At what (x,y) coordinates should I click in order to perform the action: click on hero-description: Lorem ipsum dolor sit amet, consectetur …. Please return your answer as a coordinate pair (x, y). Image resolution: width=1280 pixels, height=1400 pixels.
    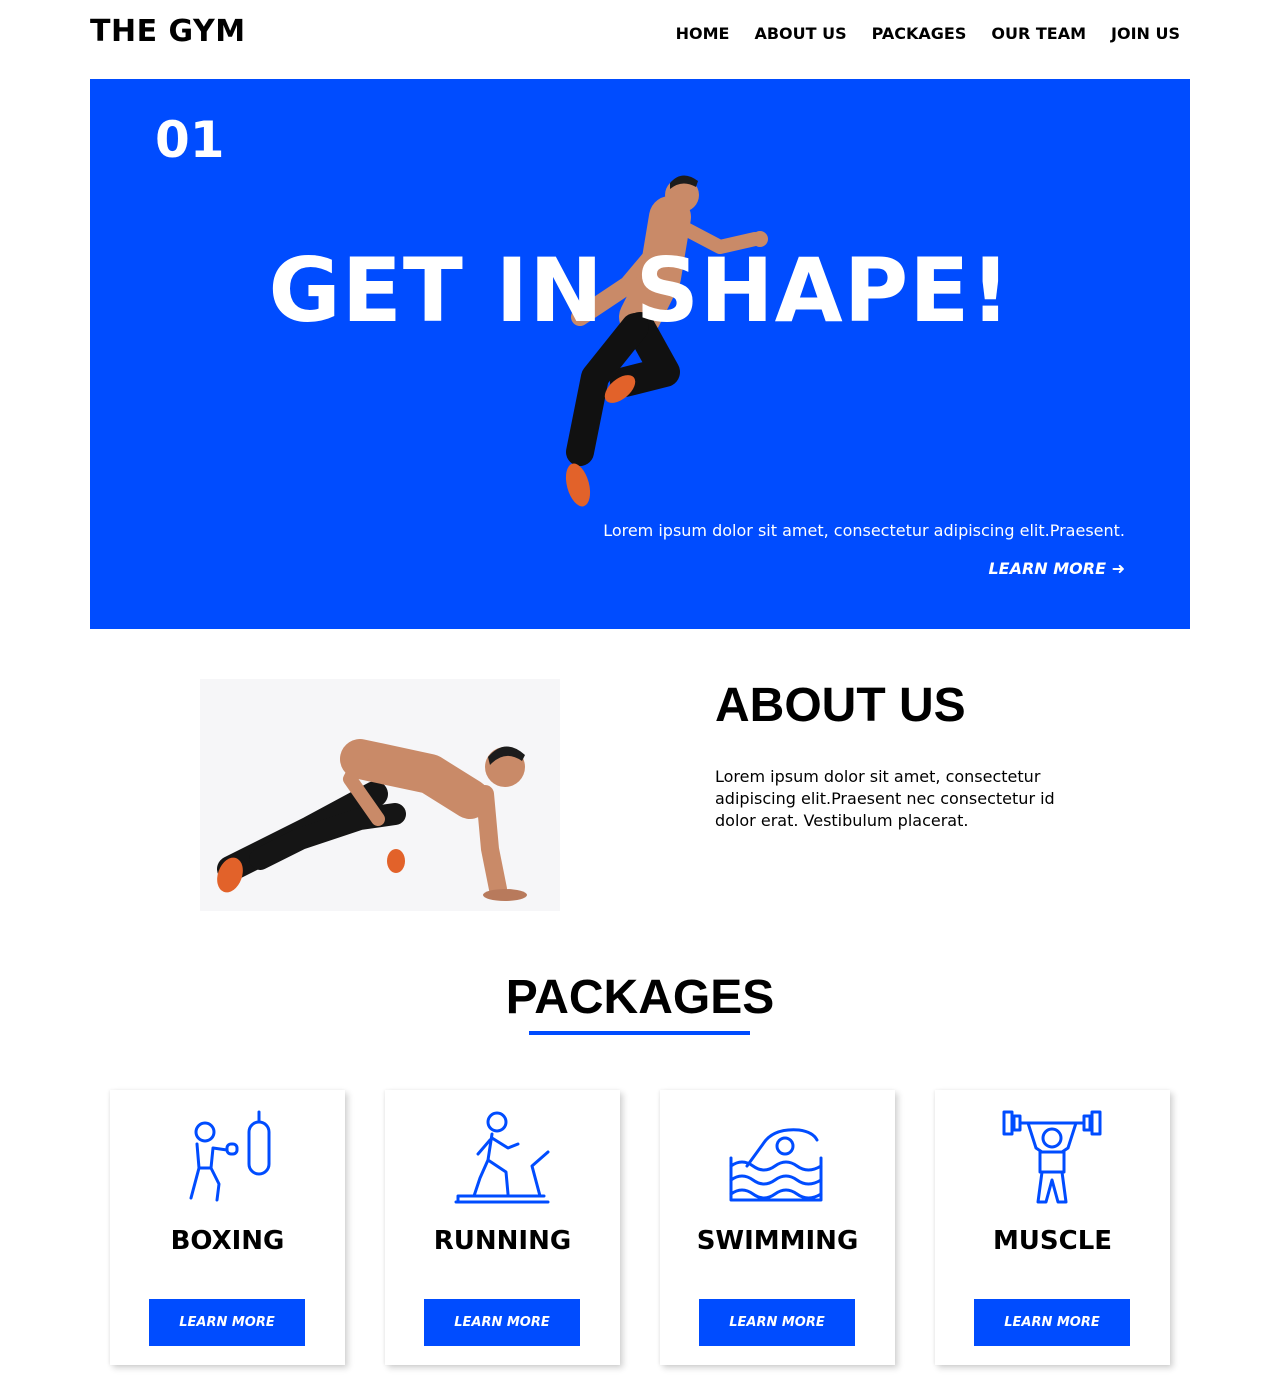
    Looking at the image, I should click on (864, 530).